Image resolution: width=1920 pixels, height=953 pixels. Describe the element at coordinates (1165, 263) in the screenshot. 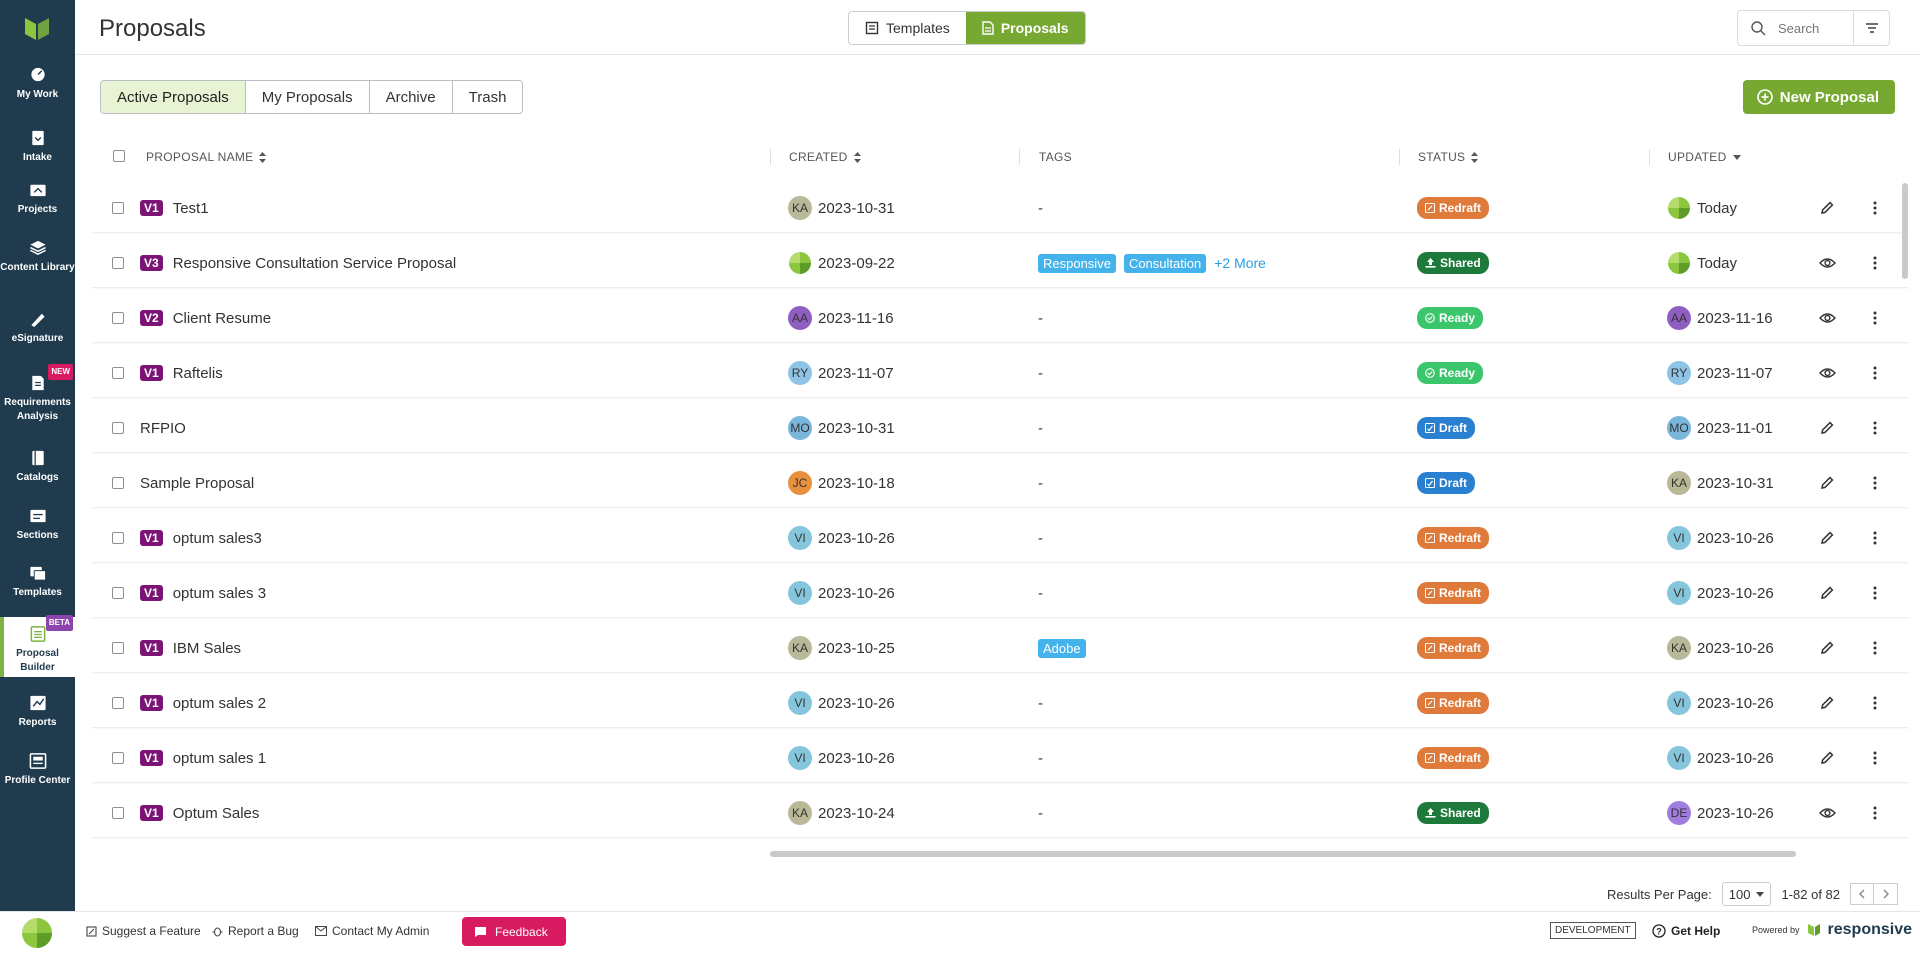

I see `tag-chip: Consultation` at that location.